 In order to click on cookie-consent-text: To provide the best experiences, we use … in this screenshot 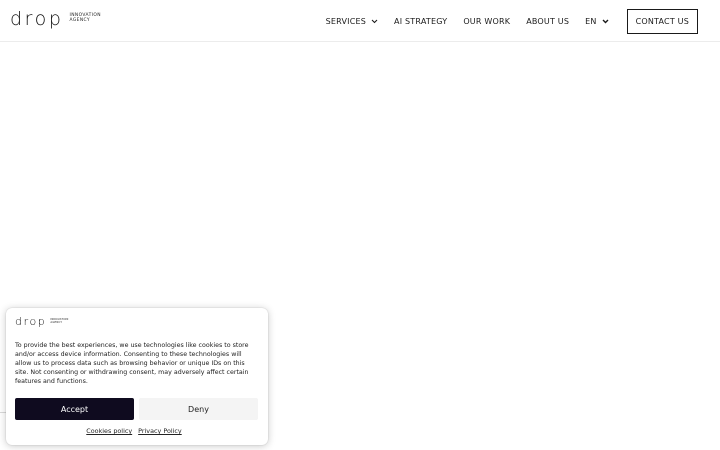, I will do `click(132, 364)`.